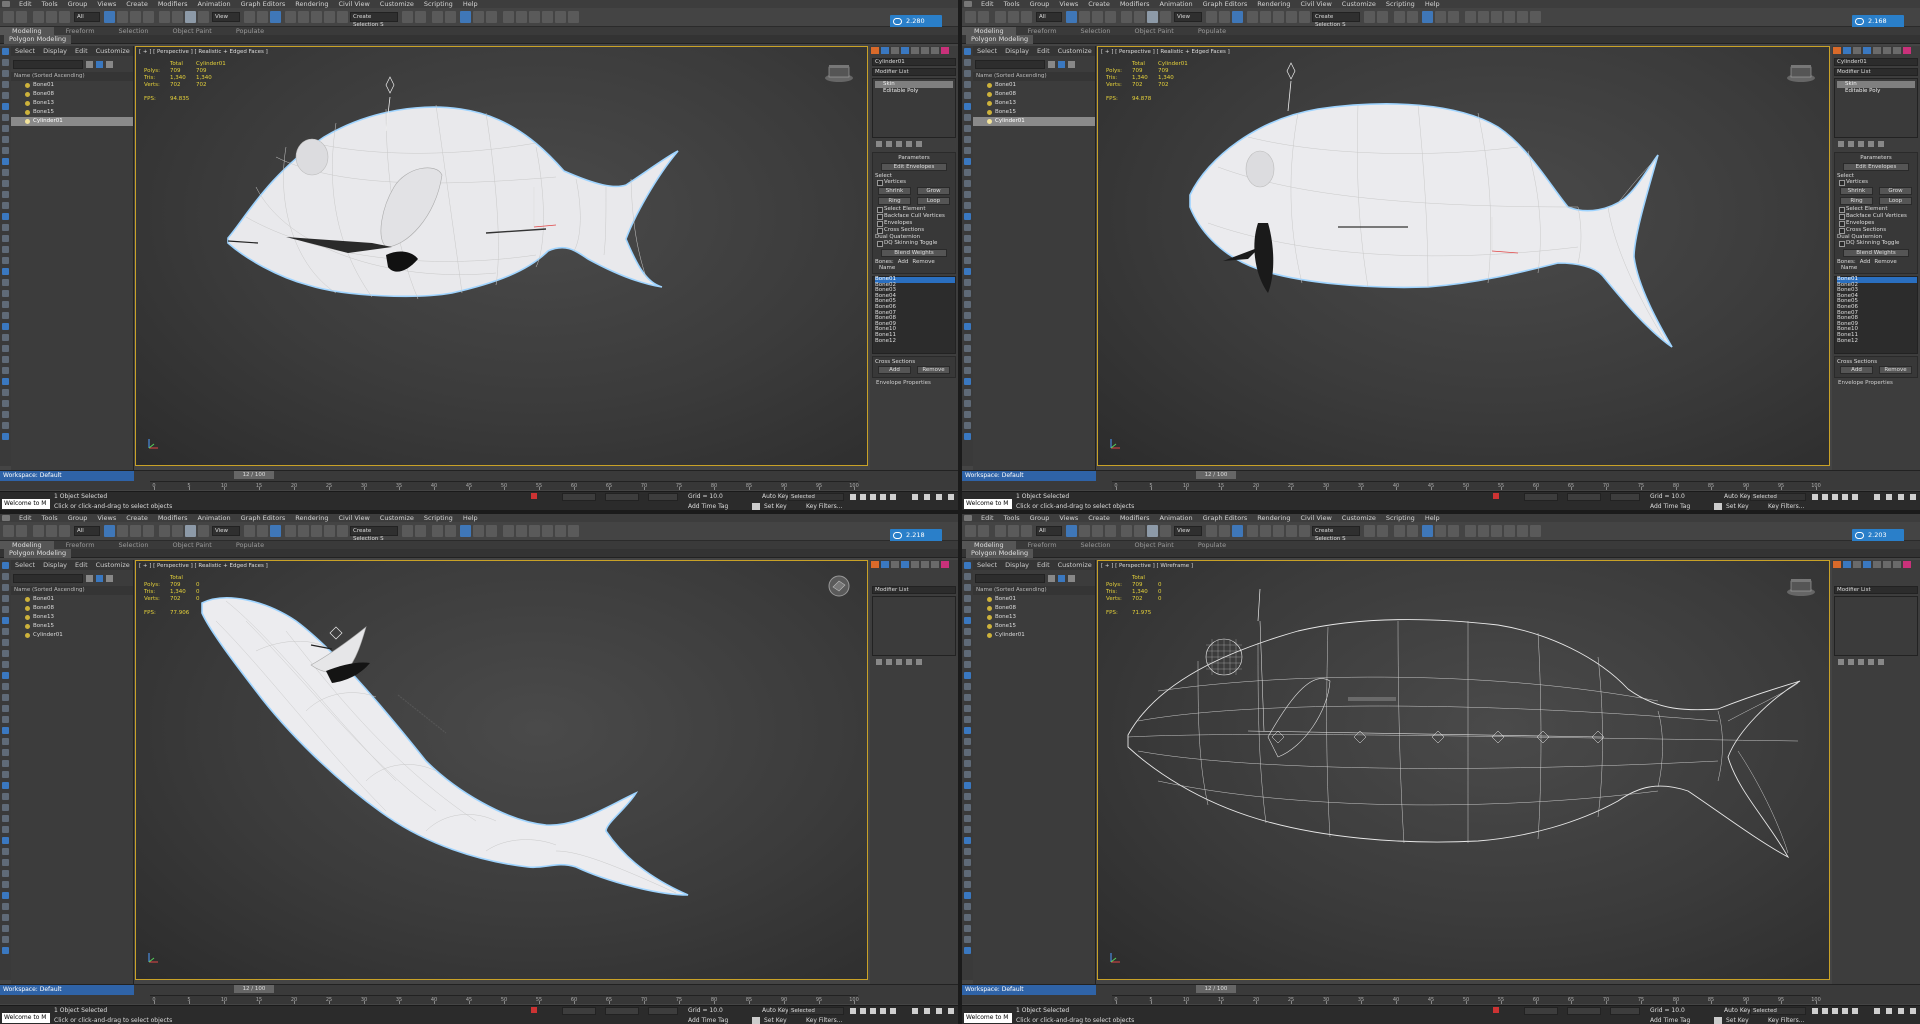 This screenshot has width=1920, height=1024. I want to click on undo-icon, so click(970, 17).